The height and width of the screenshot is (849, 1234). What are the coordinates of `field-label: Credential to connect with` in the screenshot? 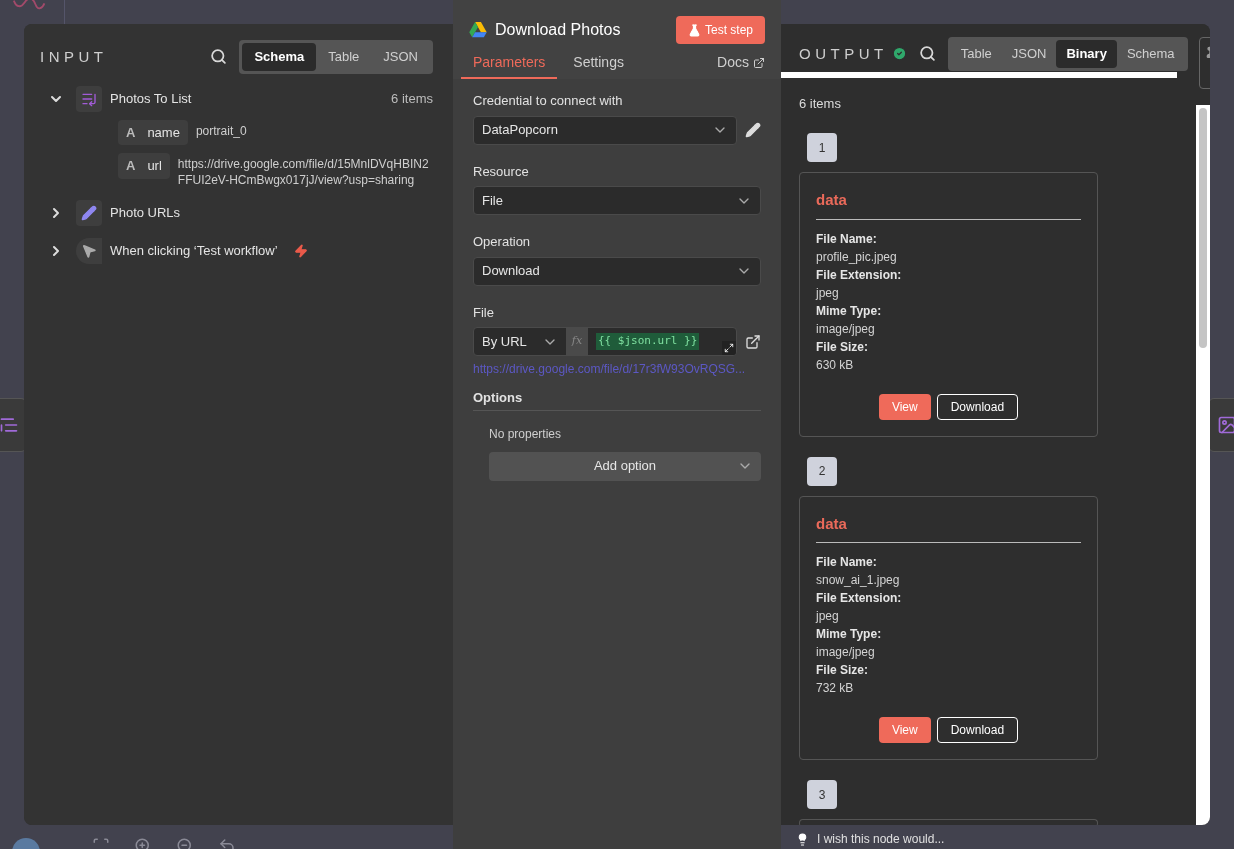 It's located at (548, 101).